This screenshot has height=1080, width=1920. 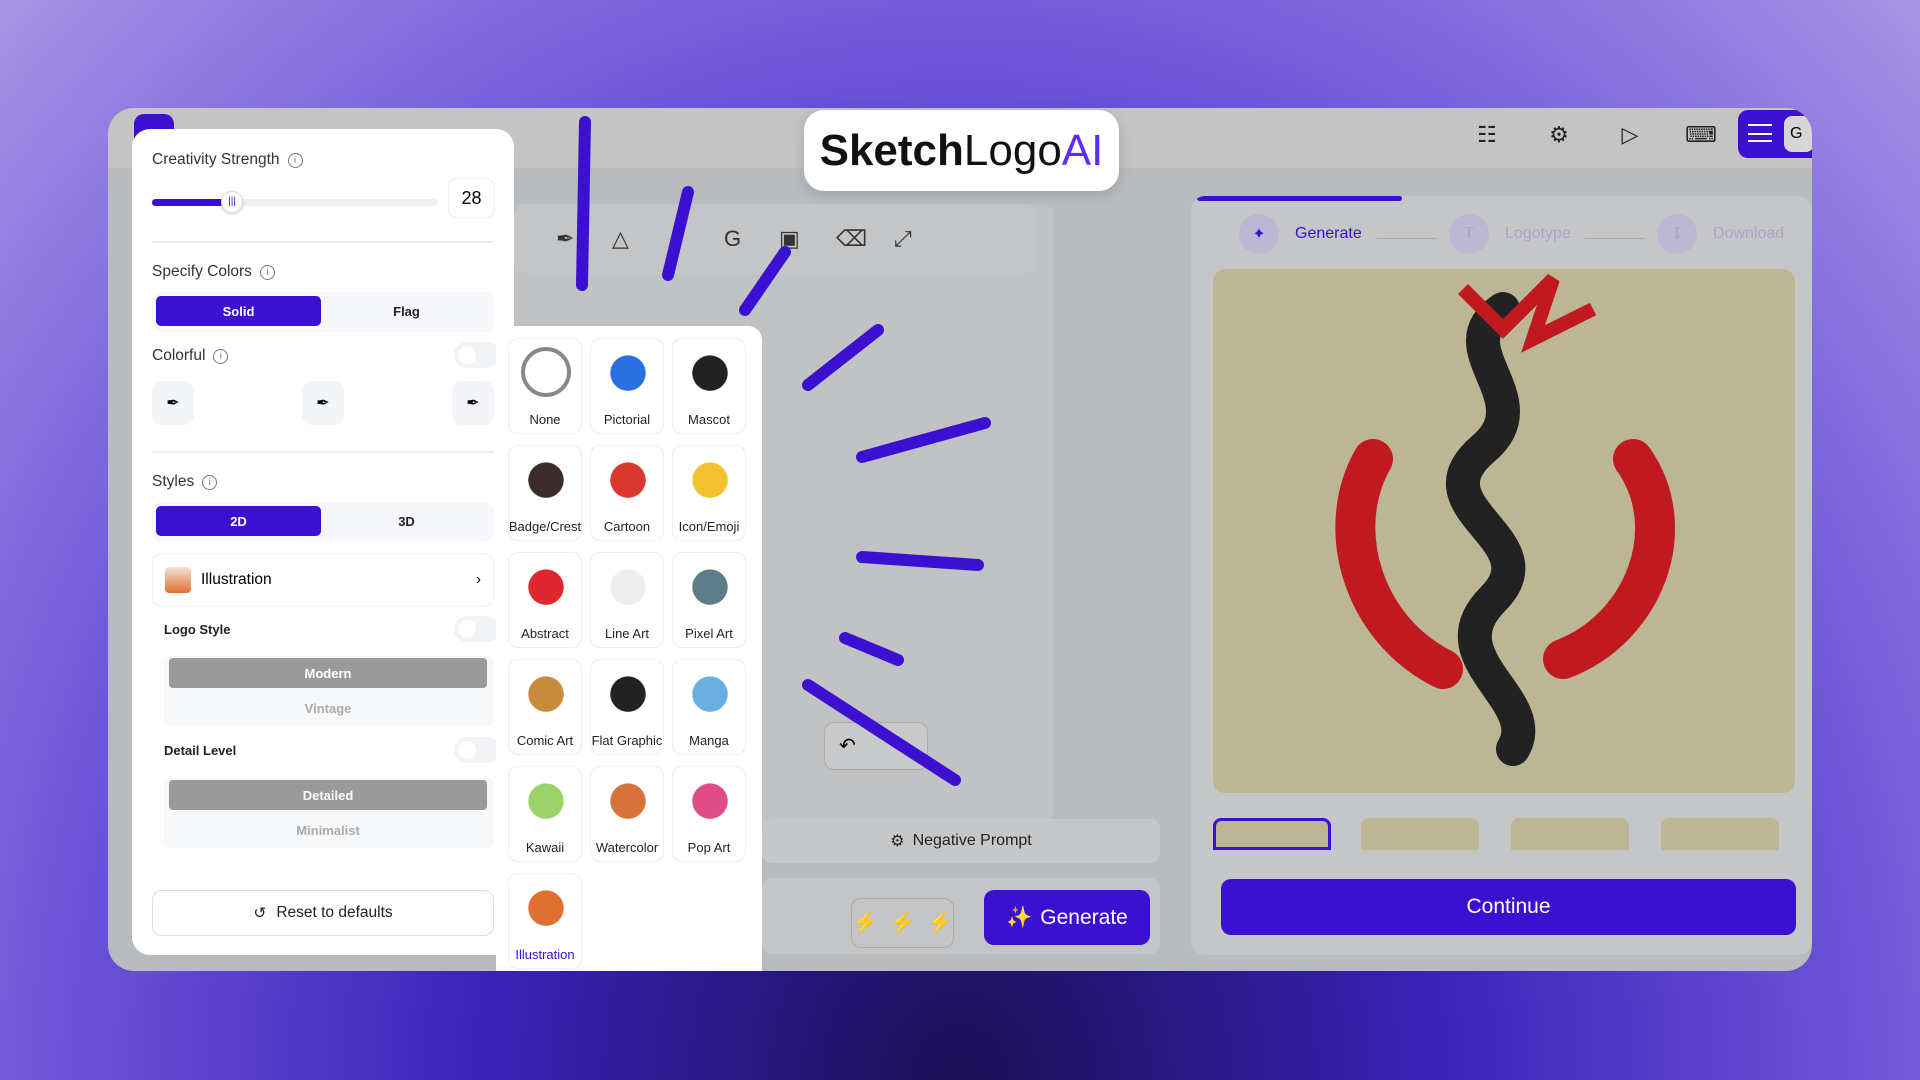 I want to click on step-logotype: T Logotype, so click(x=1510, y=234).